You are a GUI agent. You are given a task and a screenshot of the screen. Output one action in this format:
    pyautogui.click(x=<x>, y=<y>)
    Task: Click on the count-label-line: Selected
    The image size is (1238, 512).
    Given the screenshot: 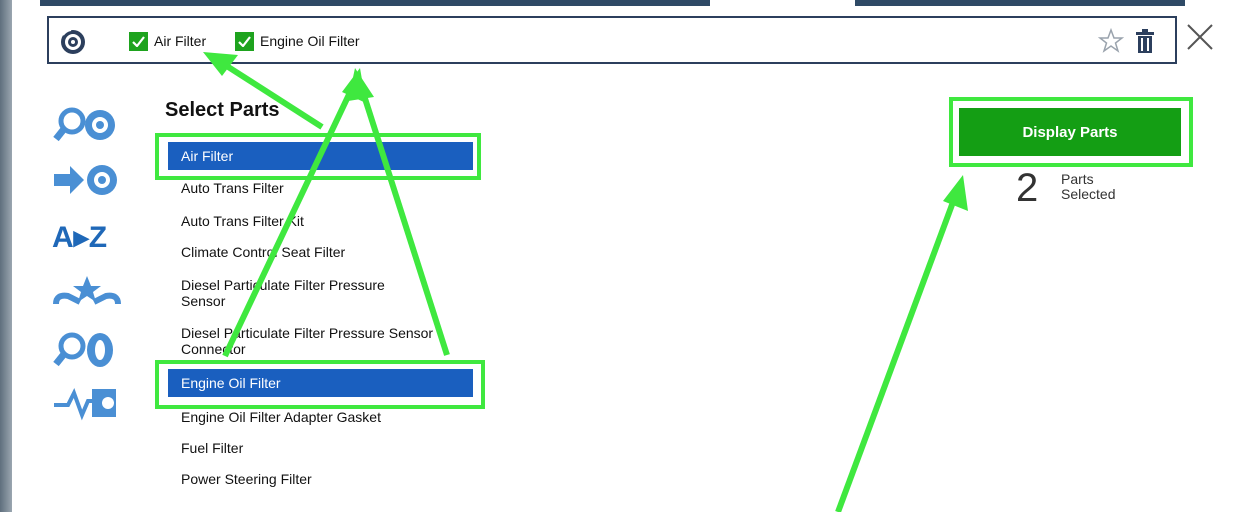 What is the action you would take?
    pyautogui.click(x=1088, y=194)
    